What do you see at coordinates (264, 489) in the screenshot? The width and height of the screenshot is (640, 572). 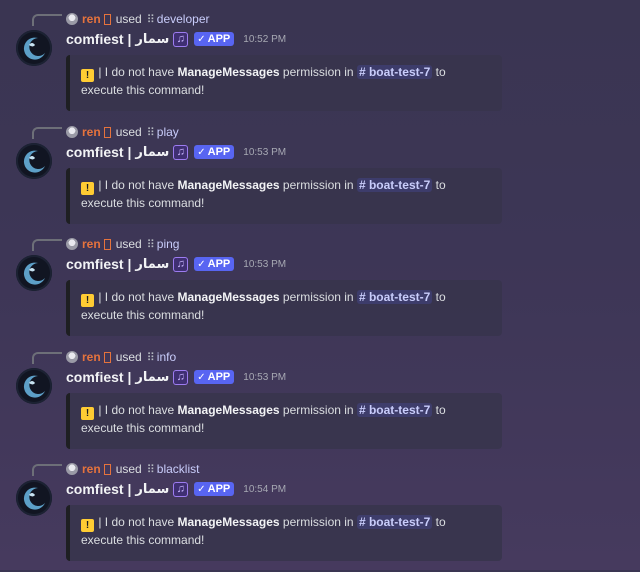 I see `message-timestamp: 10:54 PM` at bounding box center [264, 489].